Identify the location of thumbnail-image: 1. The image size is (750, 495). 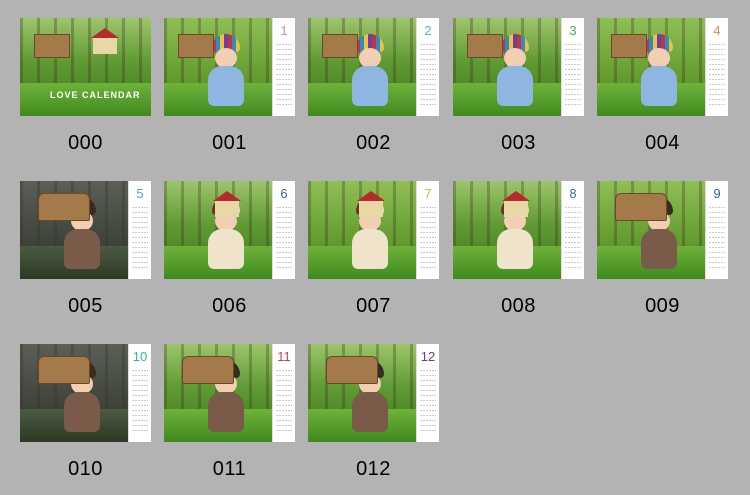
(229, 67).